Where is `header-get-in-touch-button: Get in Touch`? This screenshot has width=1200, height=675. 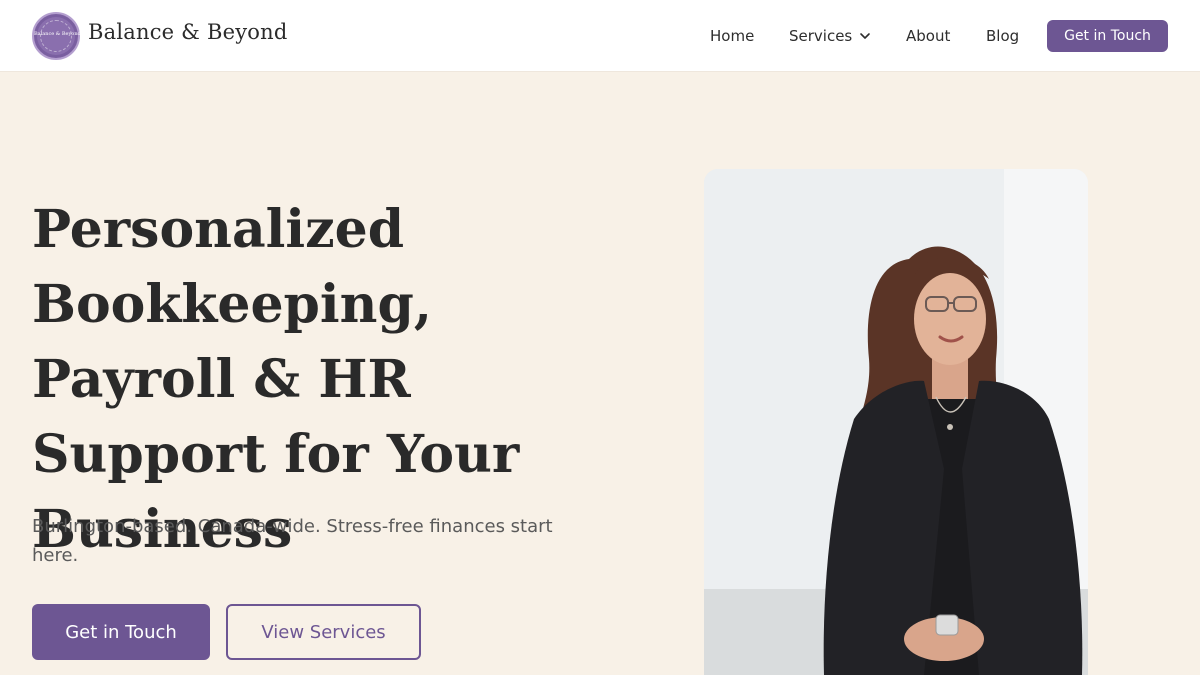 header-get-in-touch-button: Get in Touch is located at coordinates (1107, 36).